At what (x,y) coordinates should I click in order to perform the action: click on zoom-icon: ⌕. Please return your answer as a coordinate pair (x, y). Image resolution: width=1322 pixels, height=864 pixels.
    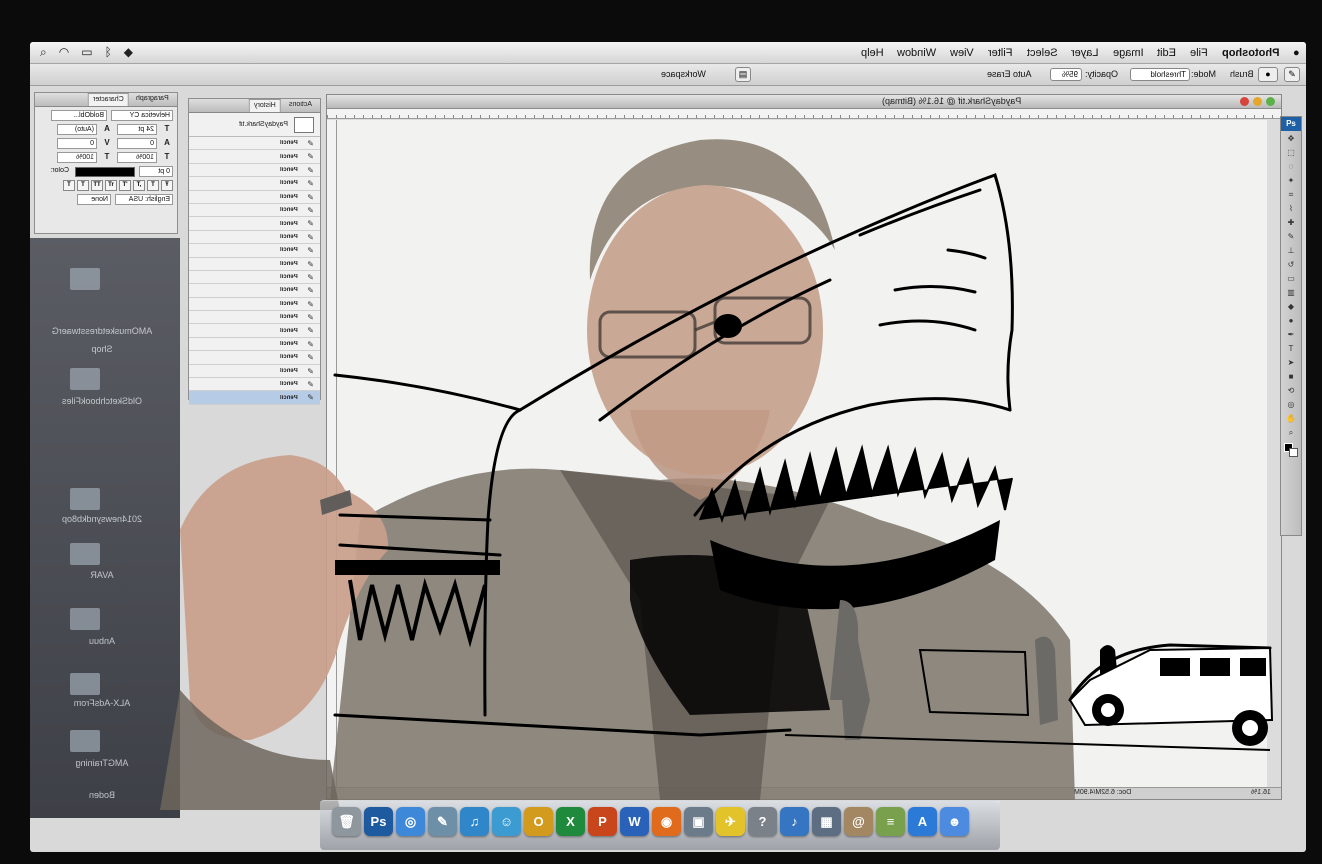
    Looking at the image, I should click on (1291, 432).